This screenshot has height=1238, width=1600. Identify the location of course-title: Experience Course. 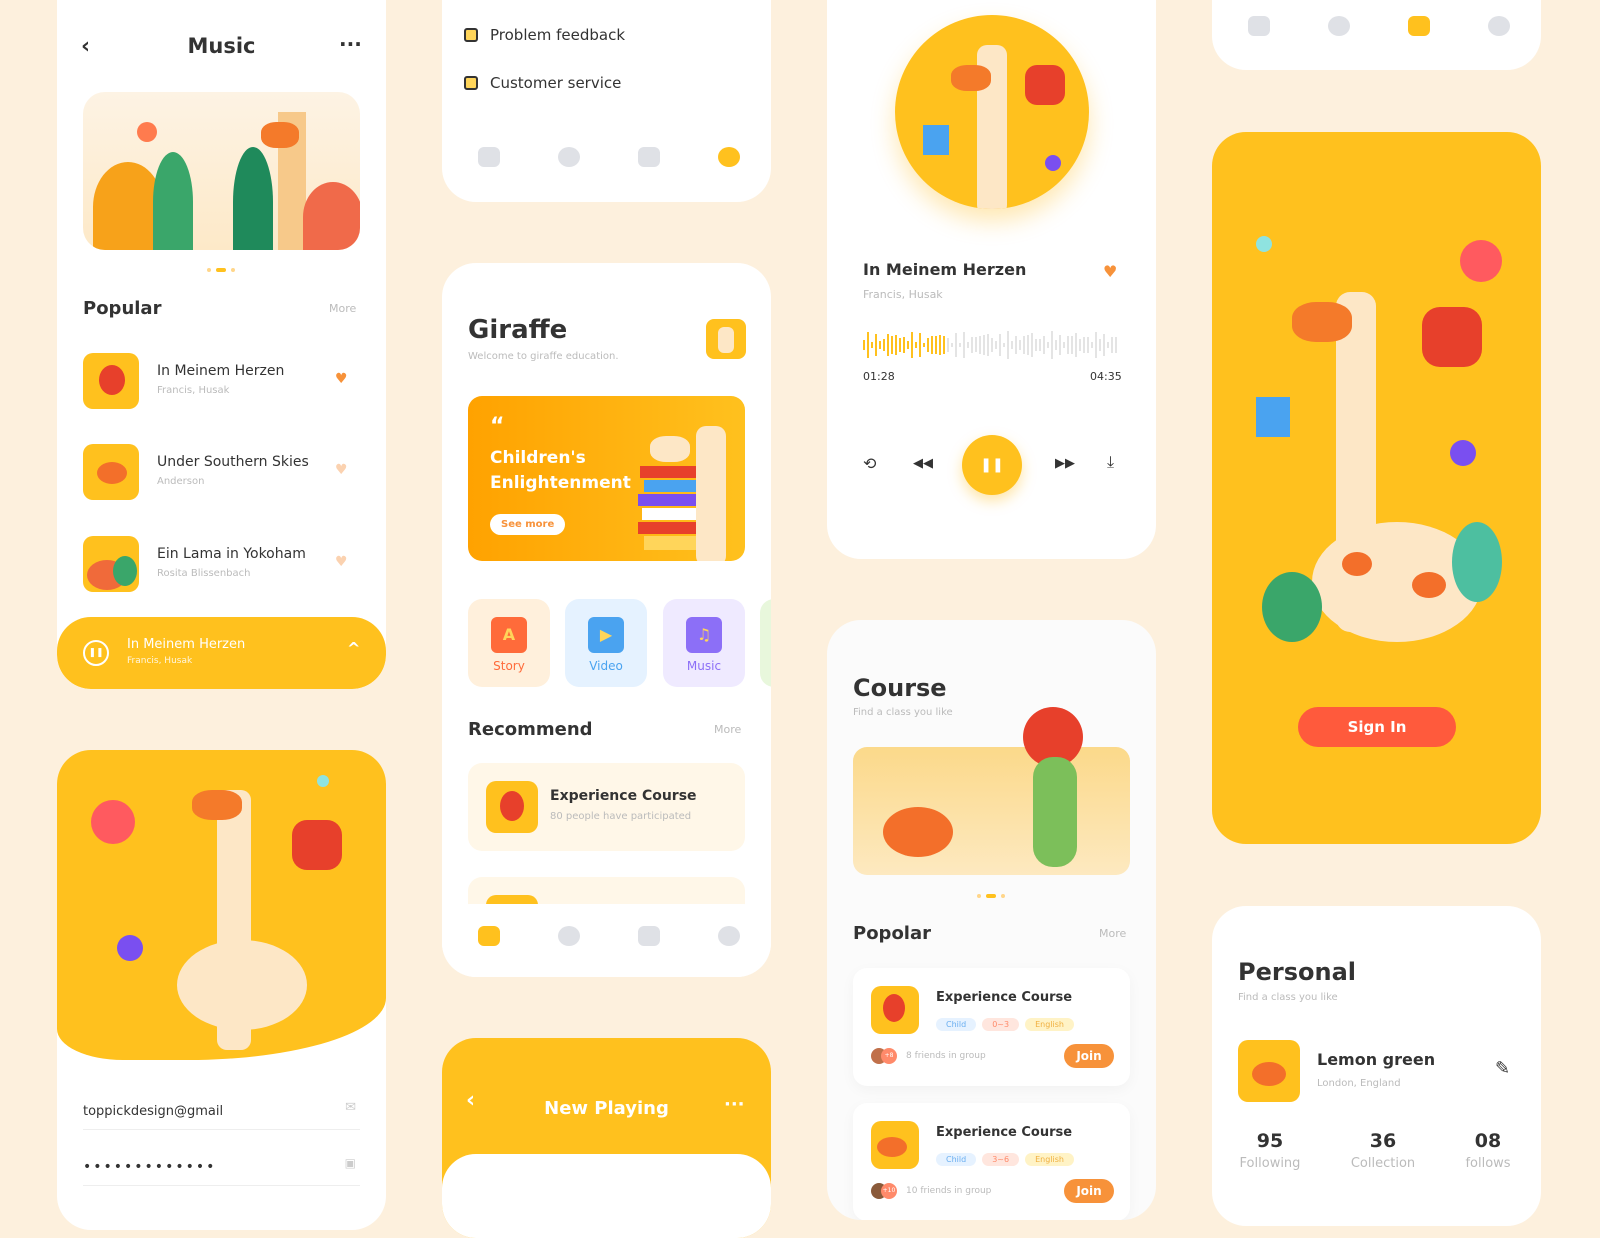
(1004, 1132).